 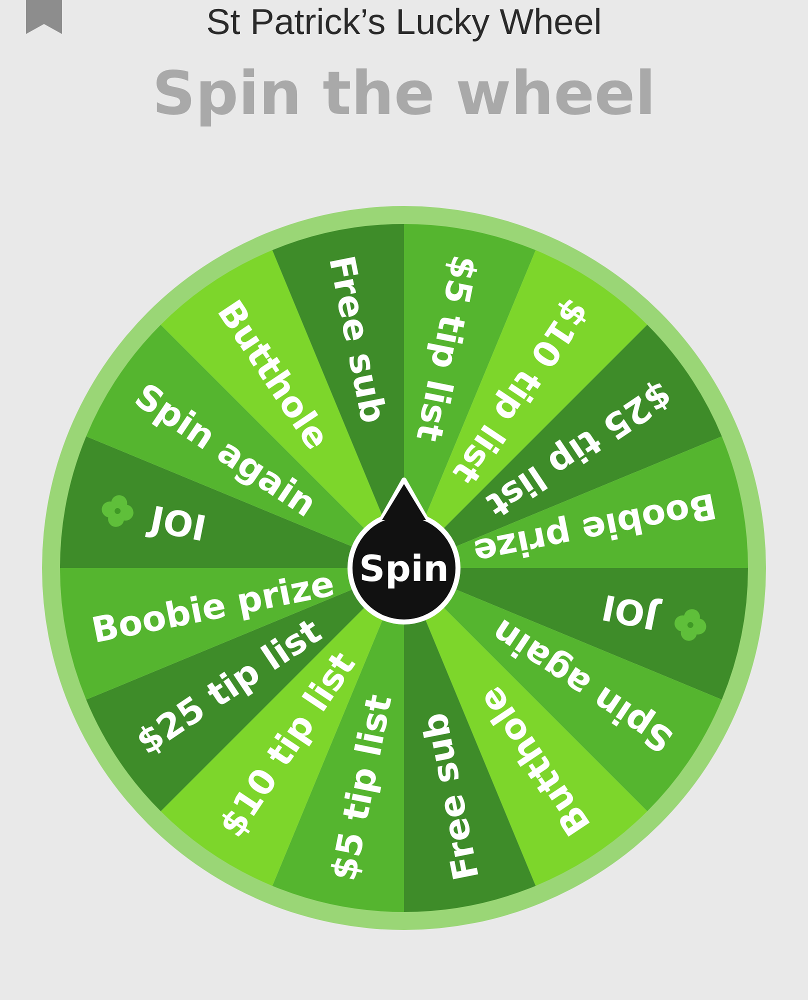 I want to click on heading: Spin the wheel, so click(x=404, y=94).